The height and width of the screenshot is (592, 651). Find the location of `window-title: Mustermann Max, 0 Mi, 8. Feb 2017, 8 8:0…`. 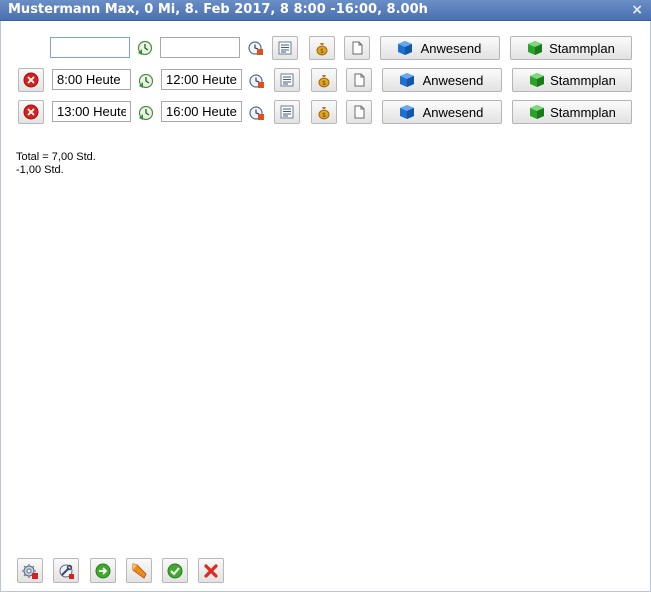

window-title: Mustermann Max, 0 Mi, 8. Feb 2017, 8 8:0… is located at coordinates (218, 9).